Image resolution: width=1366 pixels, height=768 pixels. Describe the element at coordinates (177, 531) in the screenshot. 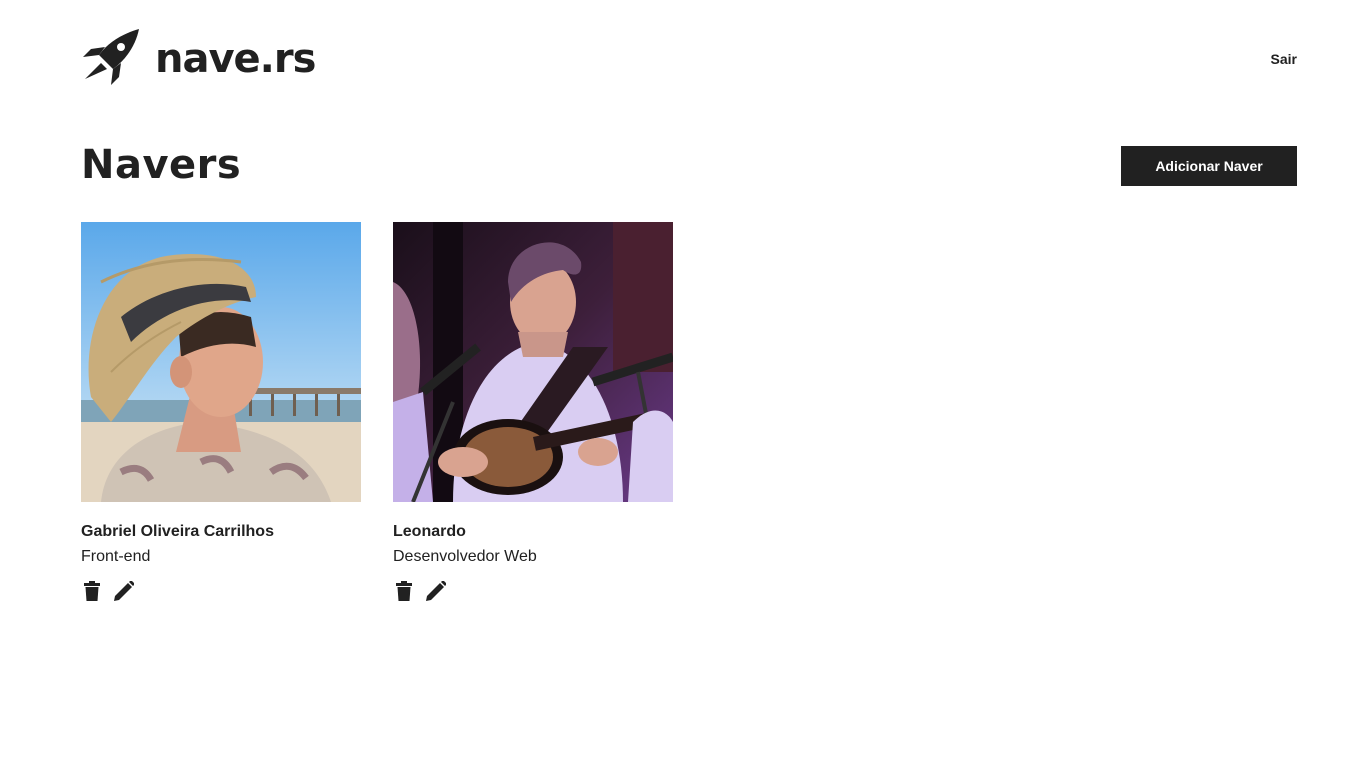

I see `naver-name: Gabriel Oliveira Carrilhos` at that location.